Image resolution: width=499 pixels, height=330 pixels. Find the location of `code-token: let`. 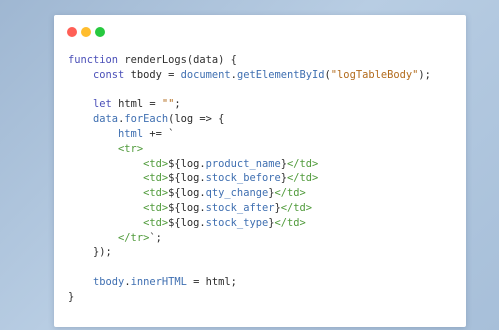

code-token: let is located at coordinates (106, 104).